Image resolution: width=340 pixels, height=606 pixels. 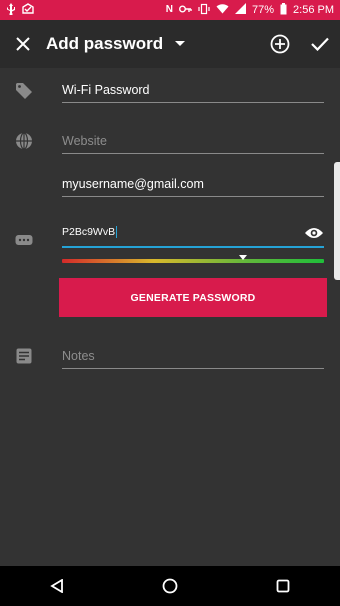 What do you see at coordinates (204, 10) in the screenshot?
I see `vibrate-icon` at bounding box center [204, 10].